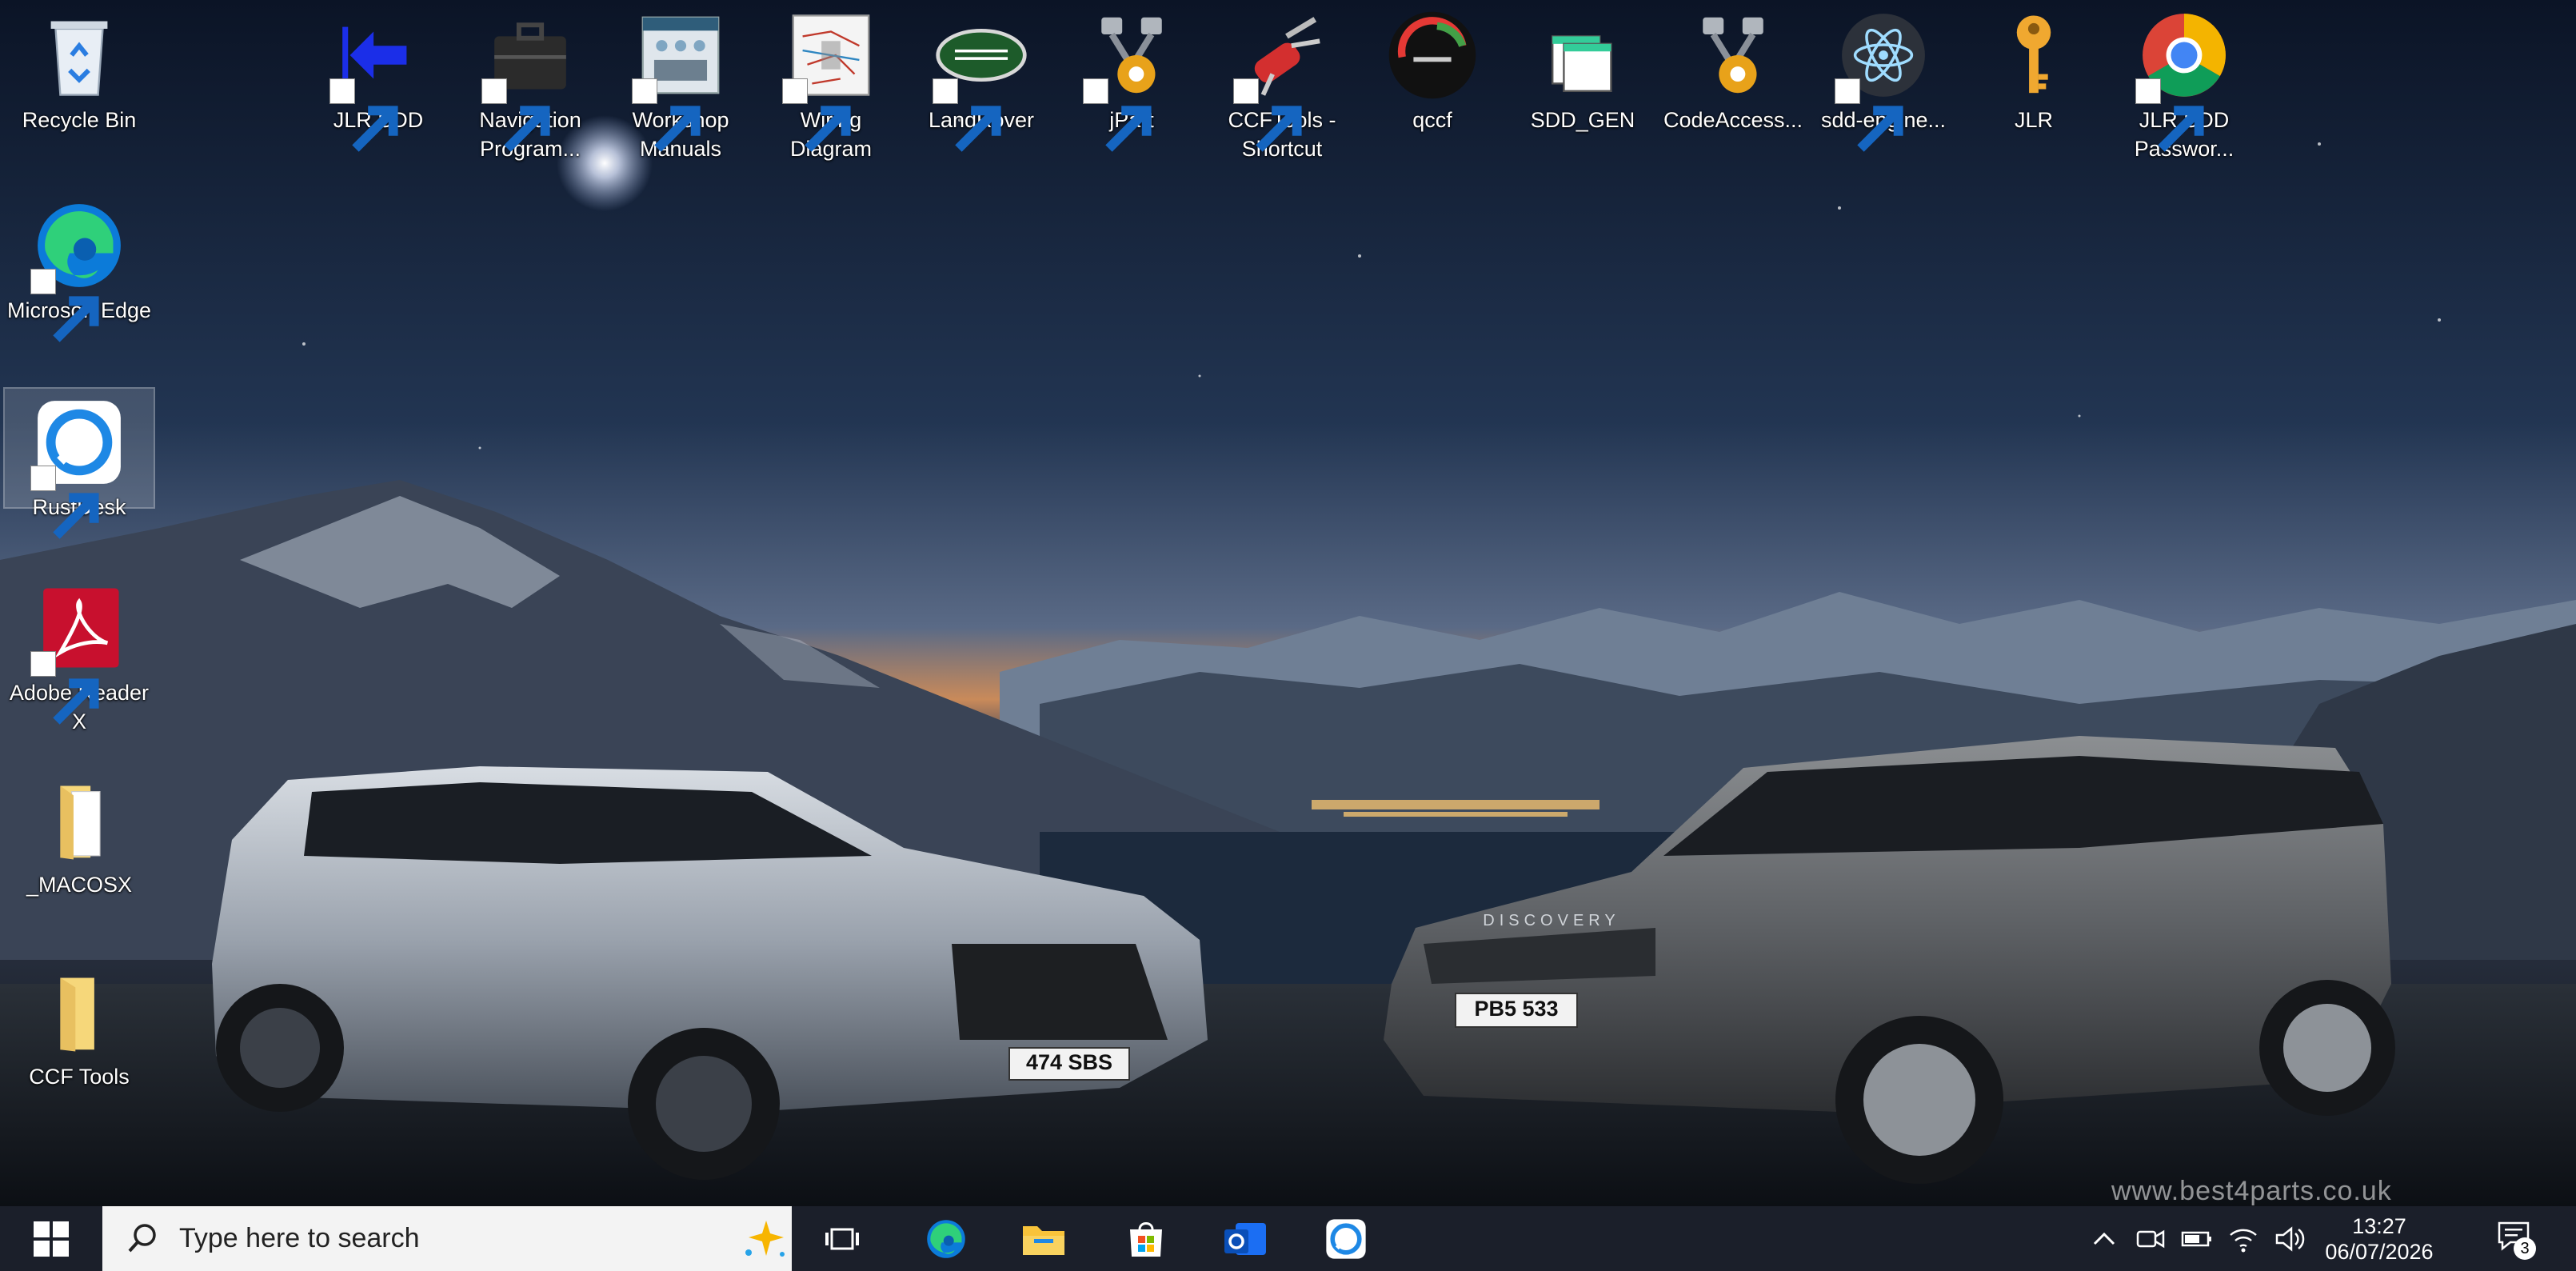 The height and width of the screenshot is (1271, 2576). What do you see at coordinates (1432, 120) in the screenshot?
I see `desktop-icon-label: qccf` at bounding box center [1432, 120].